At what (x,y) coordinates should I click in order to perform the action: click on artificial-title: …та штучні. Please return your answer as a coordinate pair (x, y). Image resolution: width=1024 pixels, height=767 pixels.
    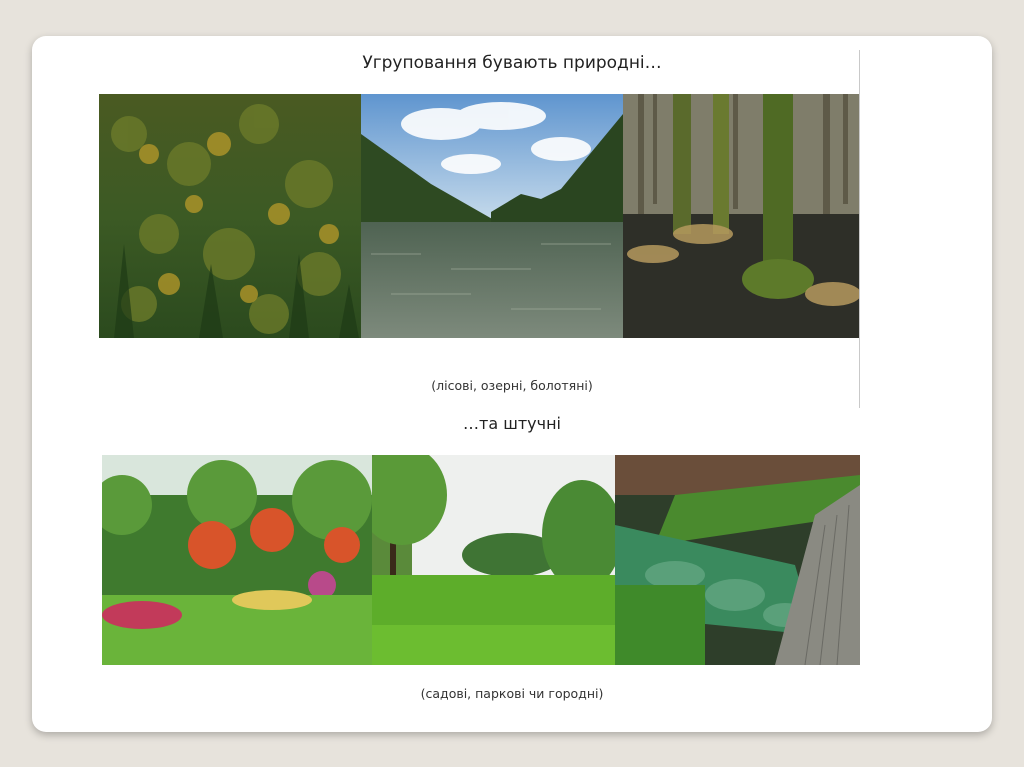
    Looking at the image, I should click on (512, 423).